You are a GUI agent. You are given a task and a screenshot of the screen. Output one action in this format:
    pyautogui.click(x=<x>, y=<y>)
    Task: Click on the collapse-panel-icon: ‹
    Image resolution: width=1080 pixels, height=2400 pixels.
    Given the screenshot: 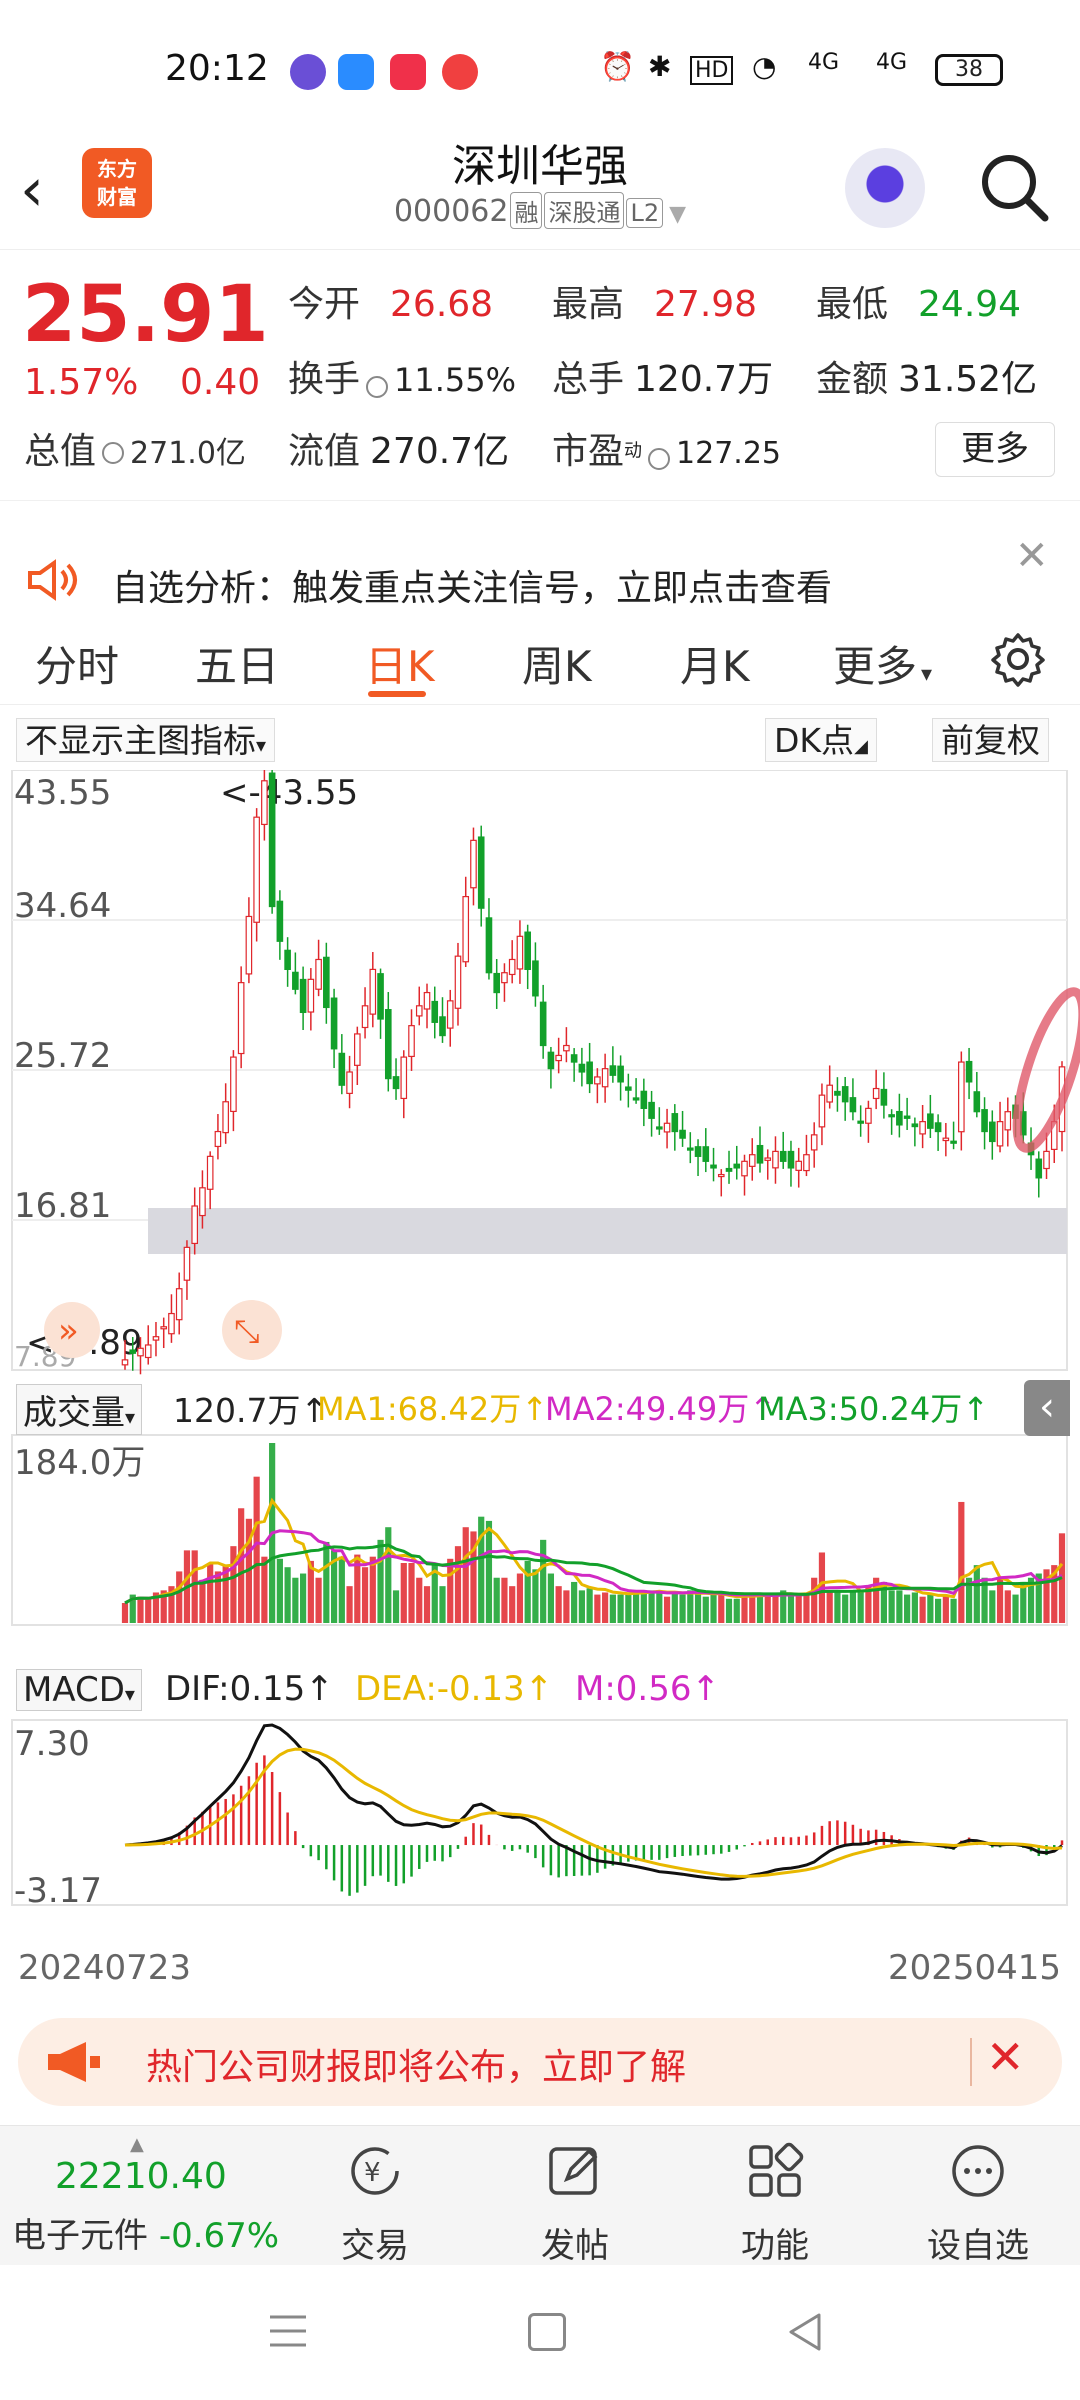 What is the action you would take?
    pyautogui.click(x=1047, y=1408)
    